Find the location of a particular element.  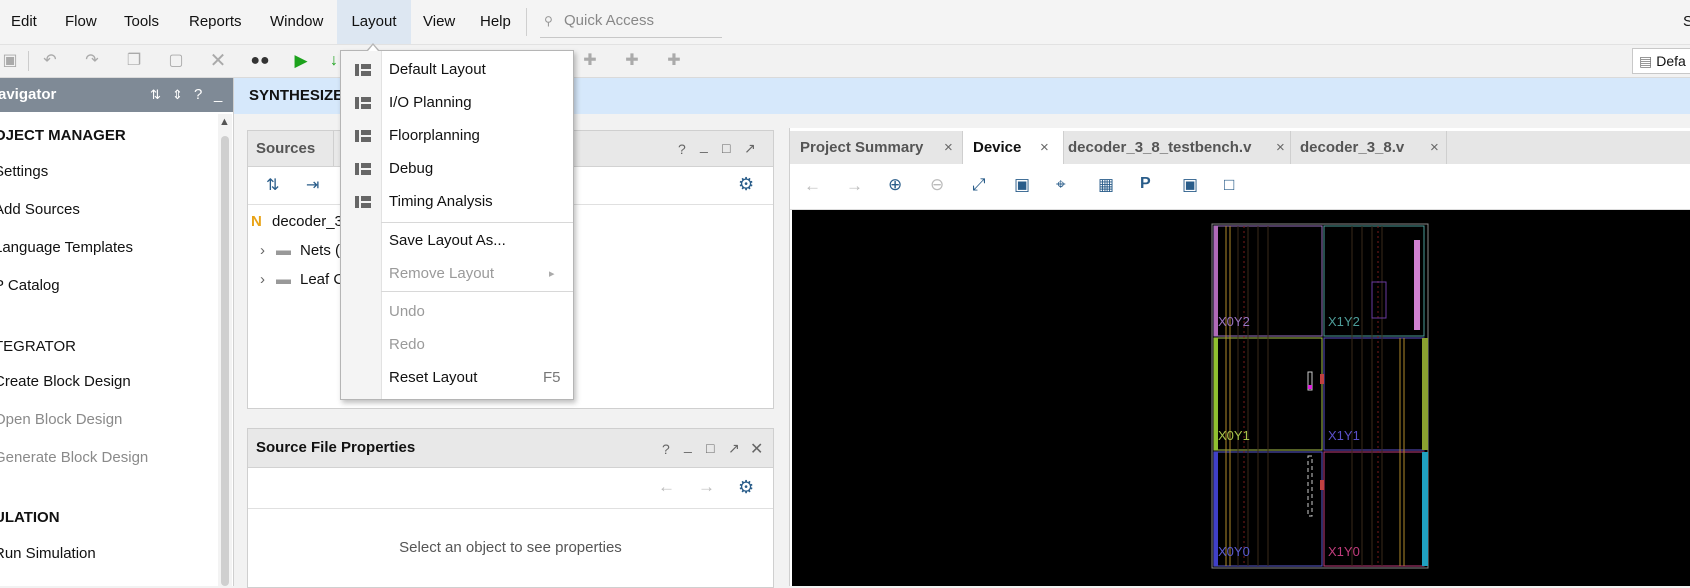

menu-edit: Edit is located at coordinates (24, 22).